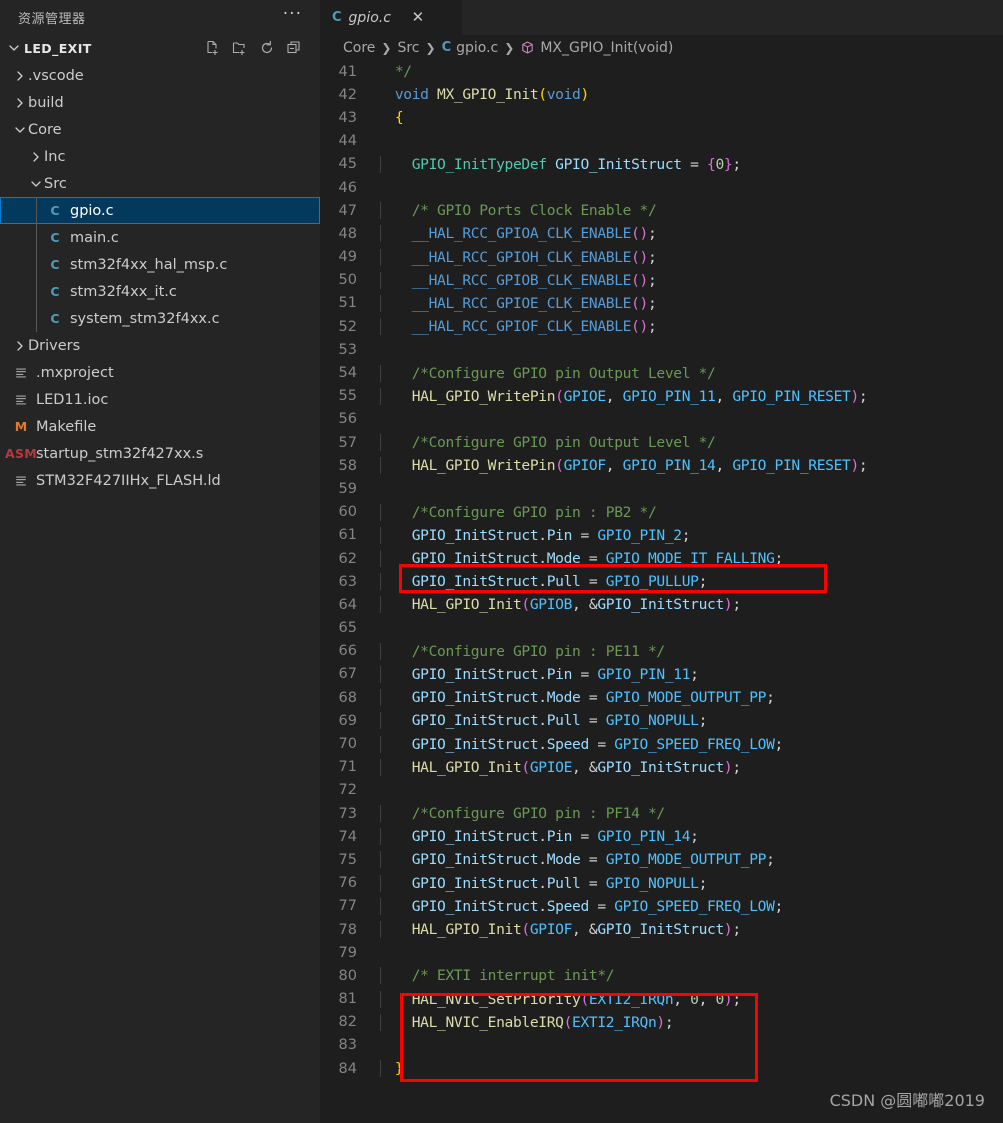 This screenshot has width=1003, height=1123. I want to click on breadcrumb-item-core: Core, so click(359, 48).